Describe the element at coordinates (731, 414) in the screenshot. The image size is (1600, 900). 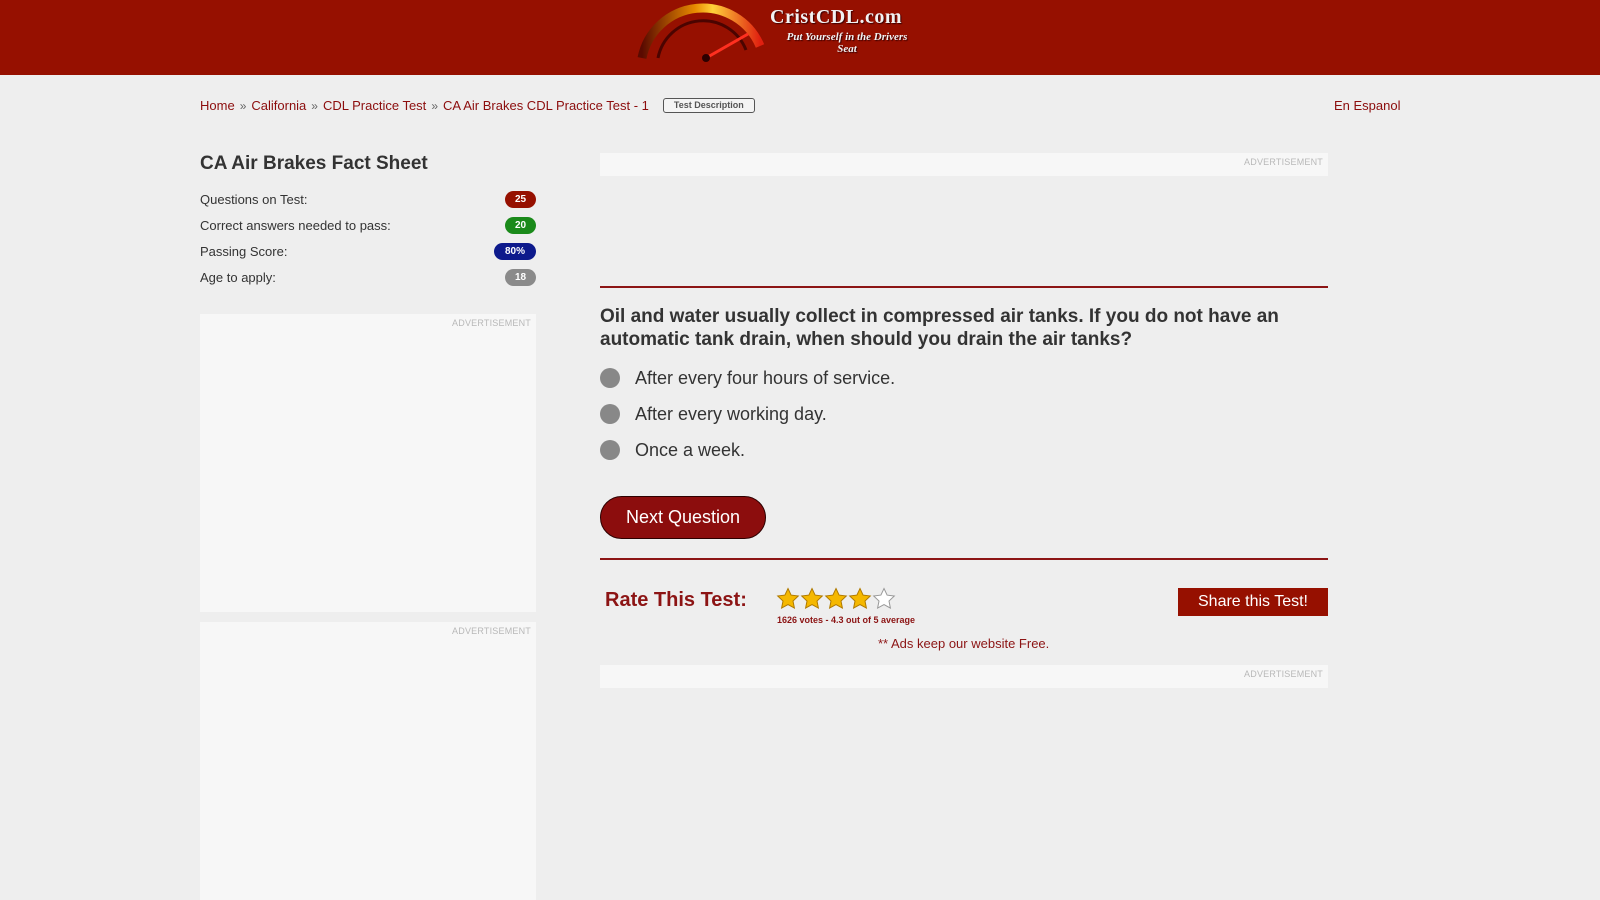
I see `answer-label: After every working day.` at that location.